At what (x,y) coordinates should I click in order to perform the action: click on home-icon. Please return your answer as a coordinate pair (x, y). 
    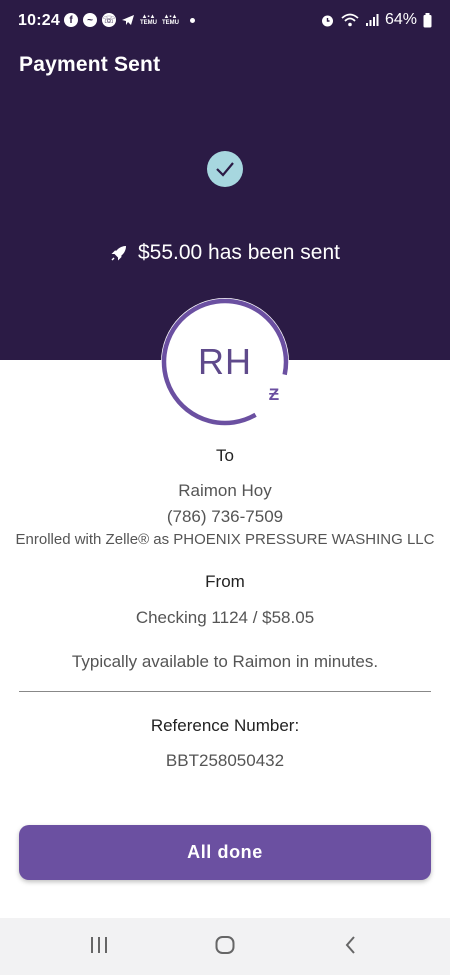
    Looking at the image, I should click on (225, 945).